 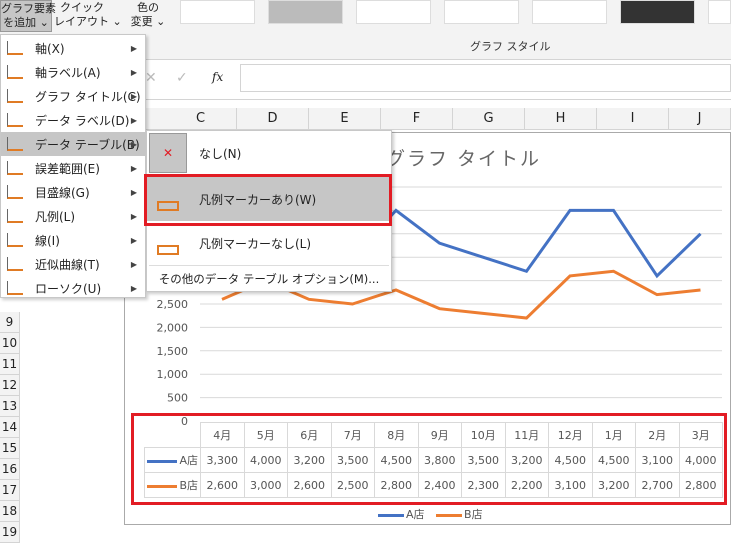 I want to click on y-tick-label: 2,500, so click(x=173, y=304).